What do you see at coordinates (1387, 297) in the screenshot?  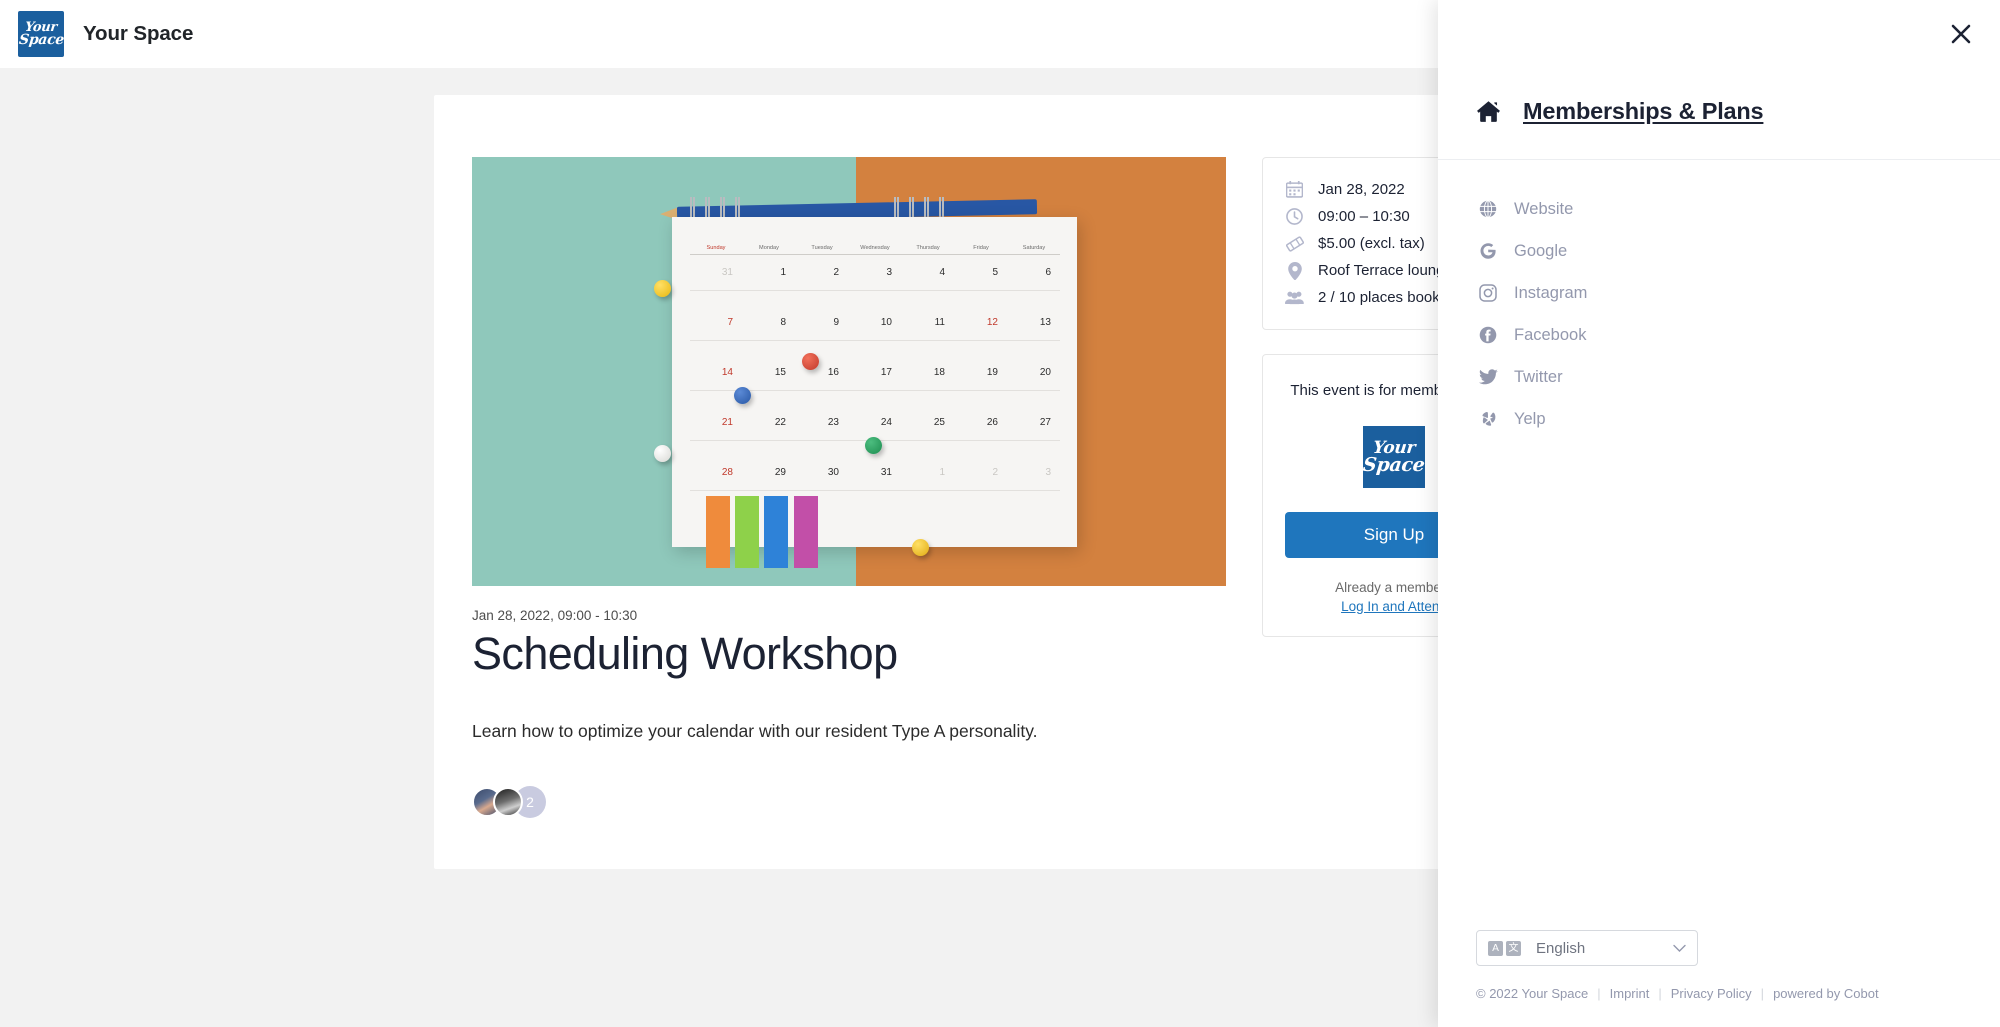 I see `event-detail-text: 2 / 10 places booked` at bounding box center [1387, 297].